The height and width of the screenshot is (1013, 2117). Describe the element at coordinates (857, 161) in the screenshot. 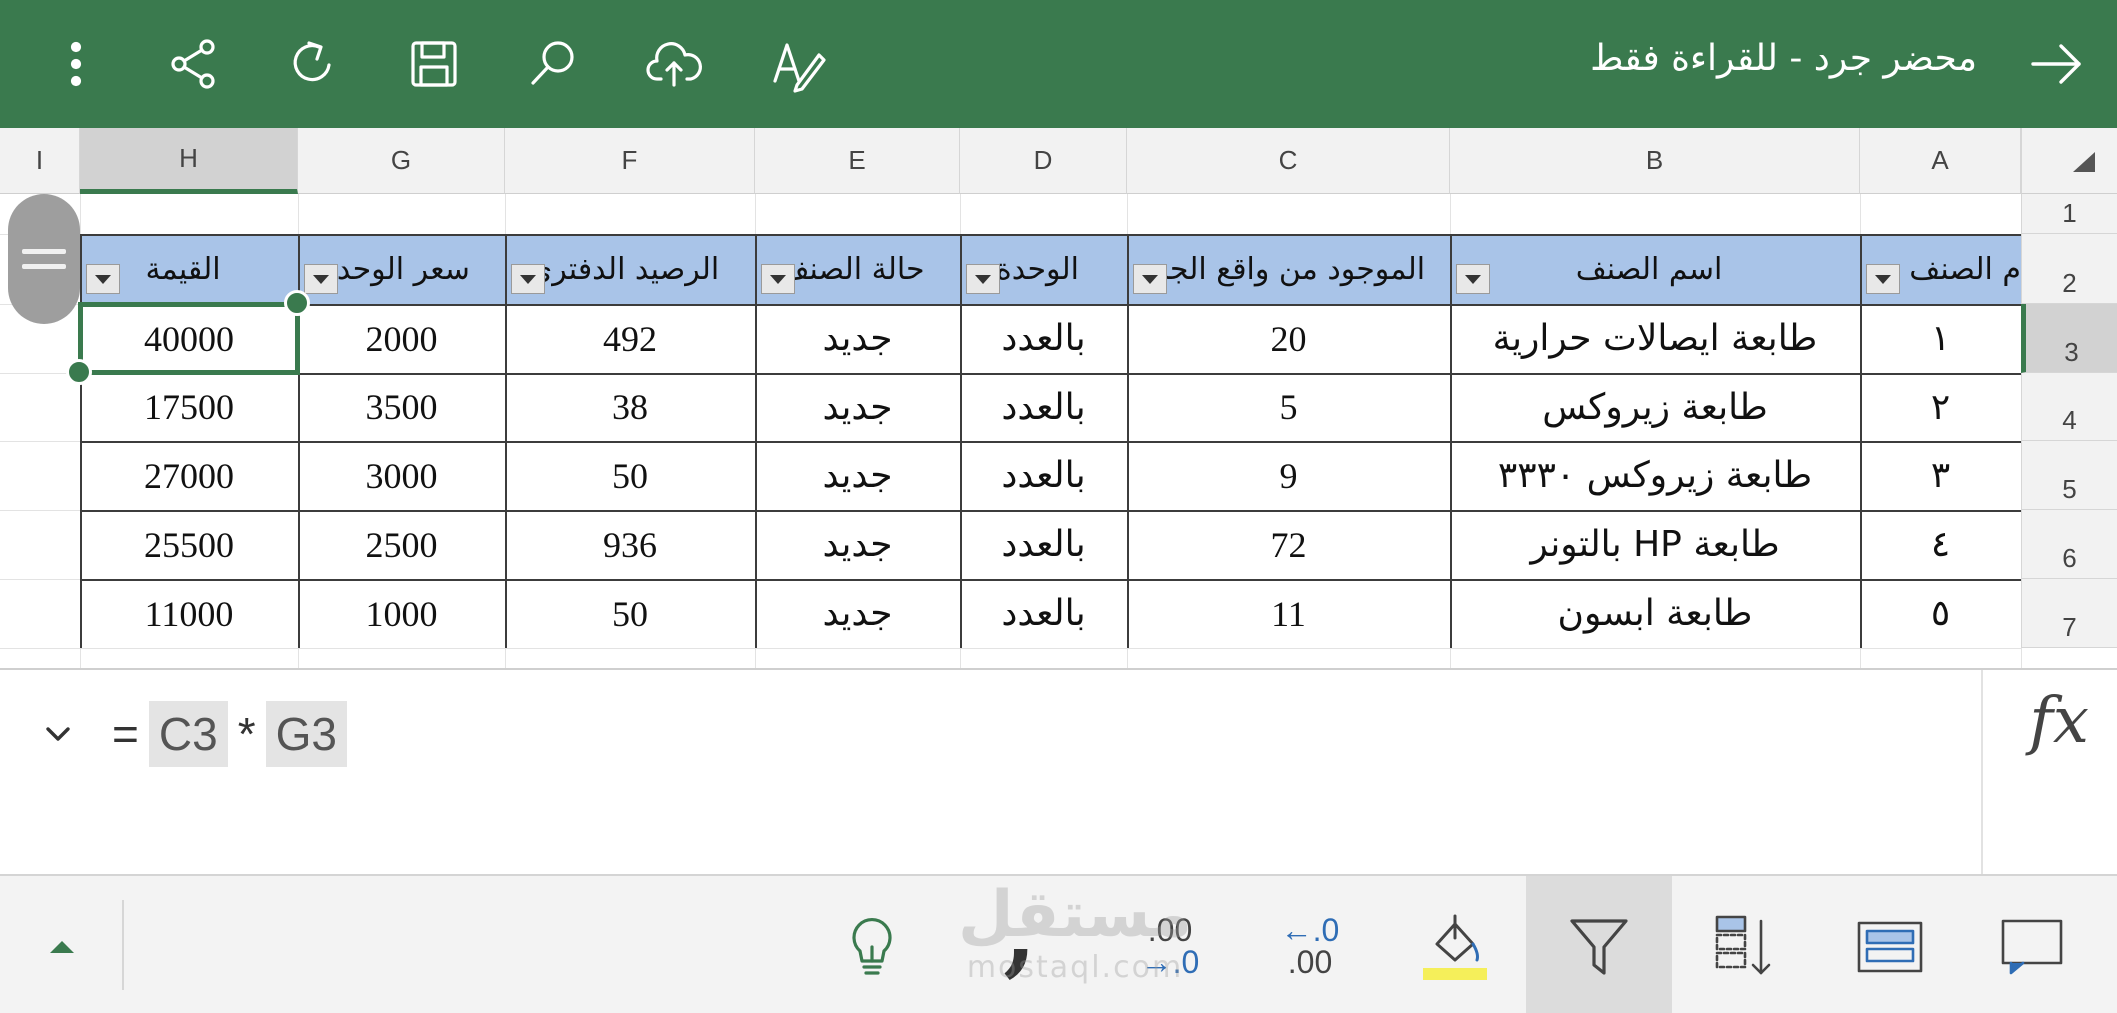

I see `column-header-e: E` at that location.